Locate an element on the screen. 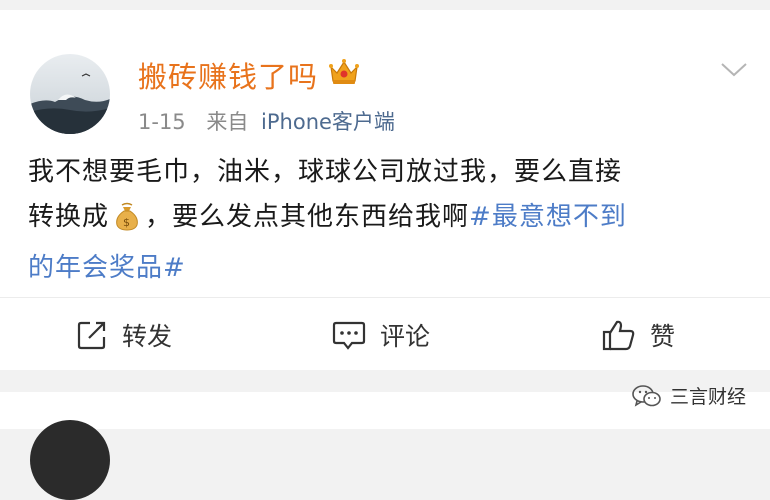  watermark-text: 三言财经 is located at coordinates (707, 397).